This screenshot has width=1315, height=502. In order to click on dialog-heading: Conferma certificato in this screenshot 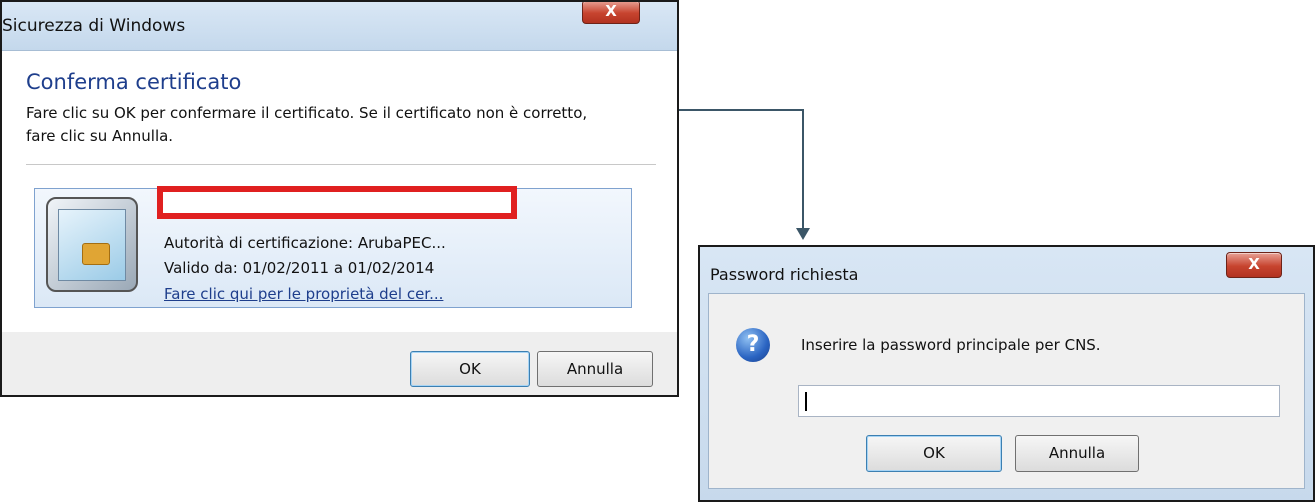, I will do `click(134, 82)`.